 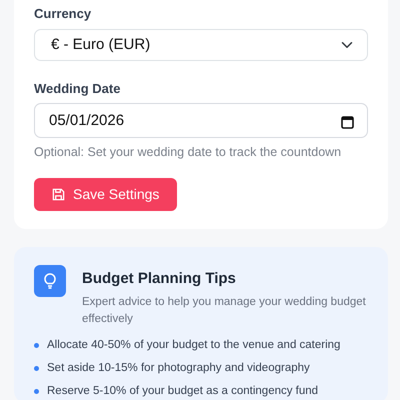 What do you see at coordinates (78, 89) in the screenshot?
I see `wedding-date-label: Wedding Date` at bounding box center [78, 89].